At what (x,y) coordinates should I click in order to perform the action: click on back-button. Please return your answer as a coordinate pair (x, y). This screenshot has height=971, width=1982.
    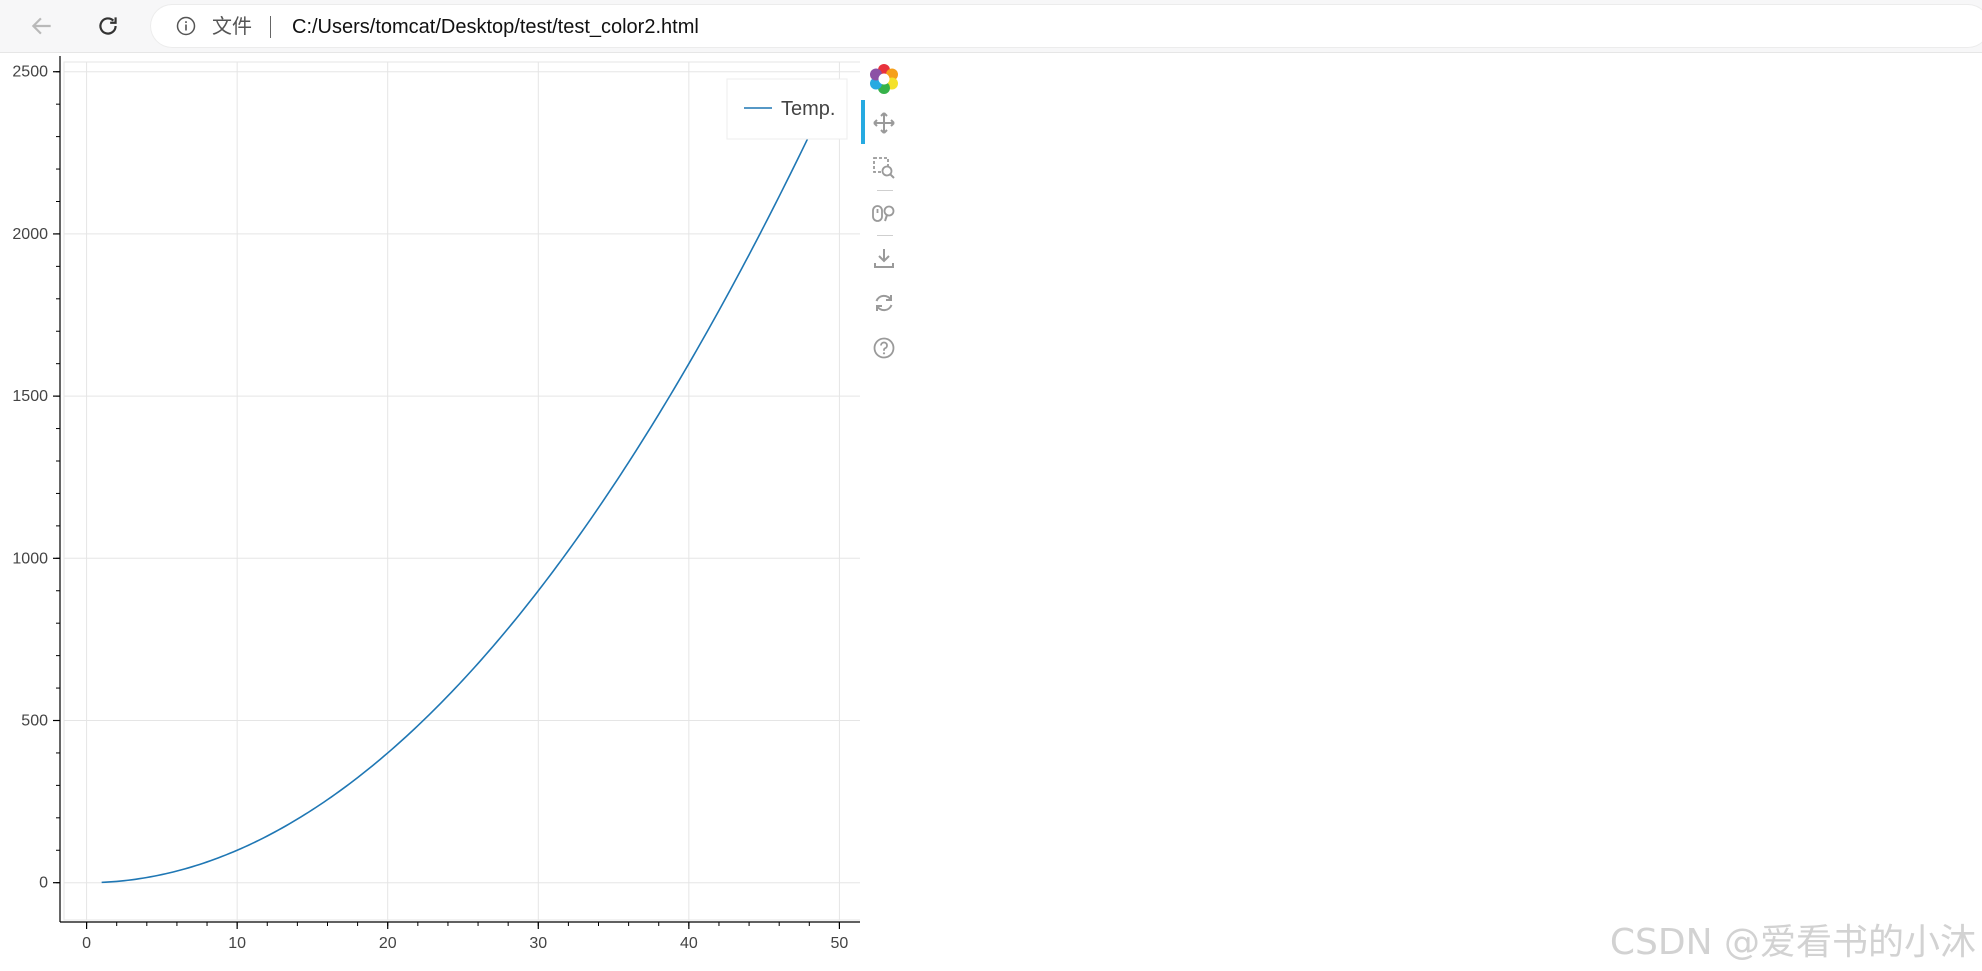
    Looking at the image, I should click on (42, 26).